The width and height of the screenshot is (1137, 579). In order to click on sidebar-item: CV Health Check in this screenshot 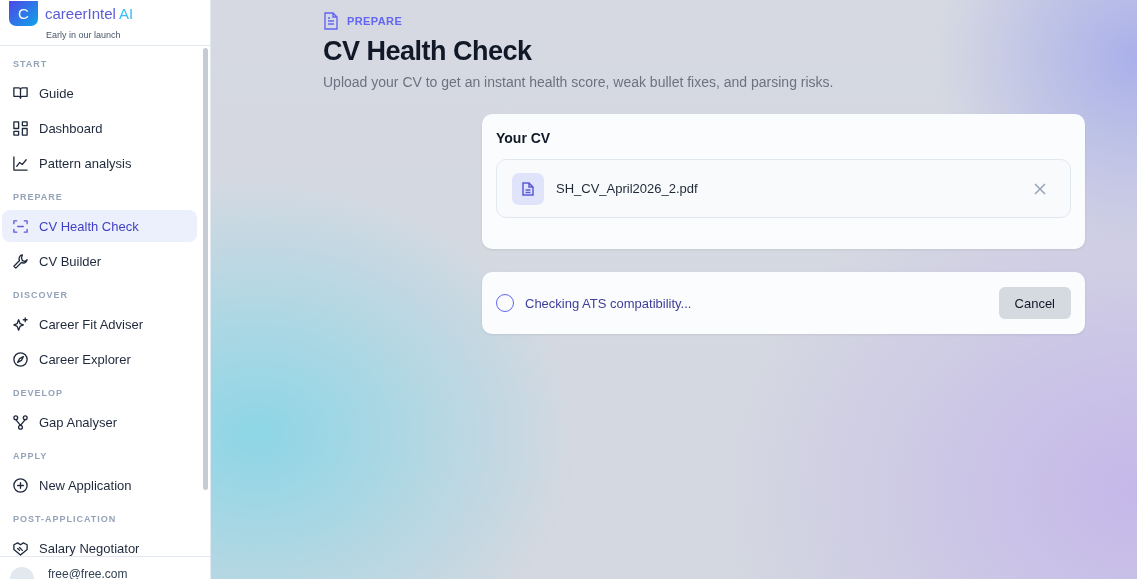, I will do `click(99, 226)`.